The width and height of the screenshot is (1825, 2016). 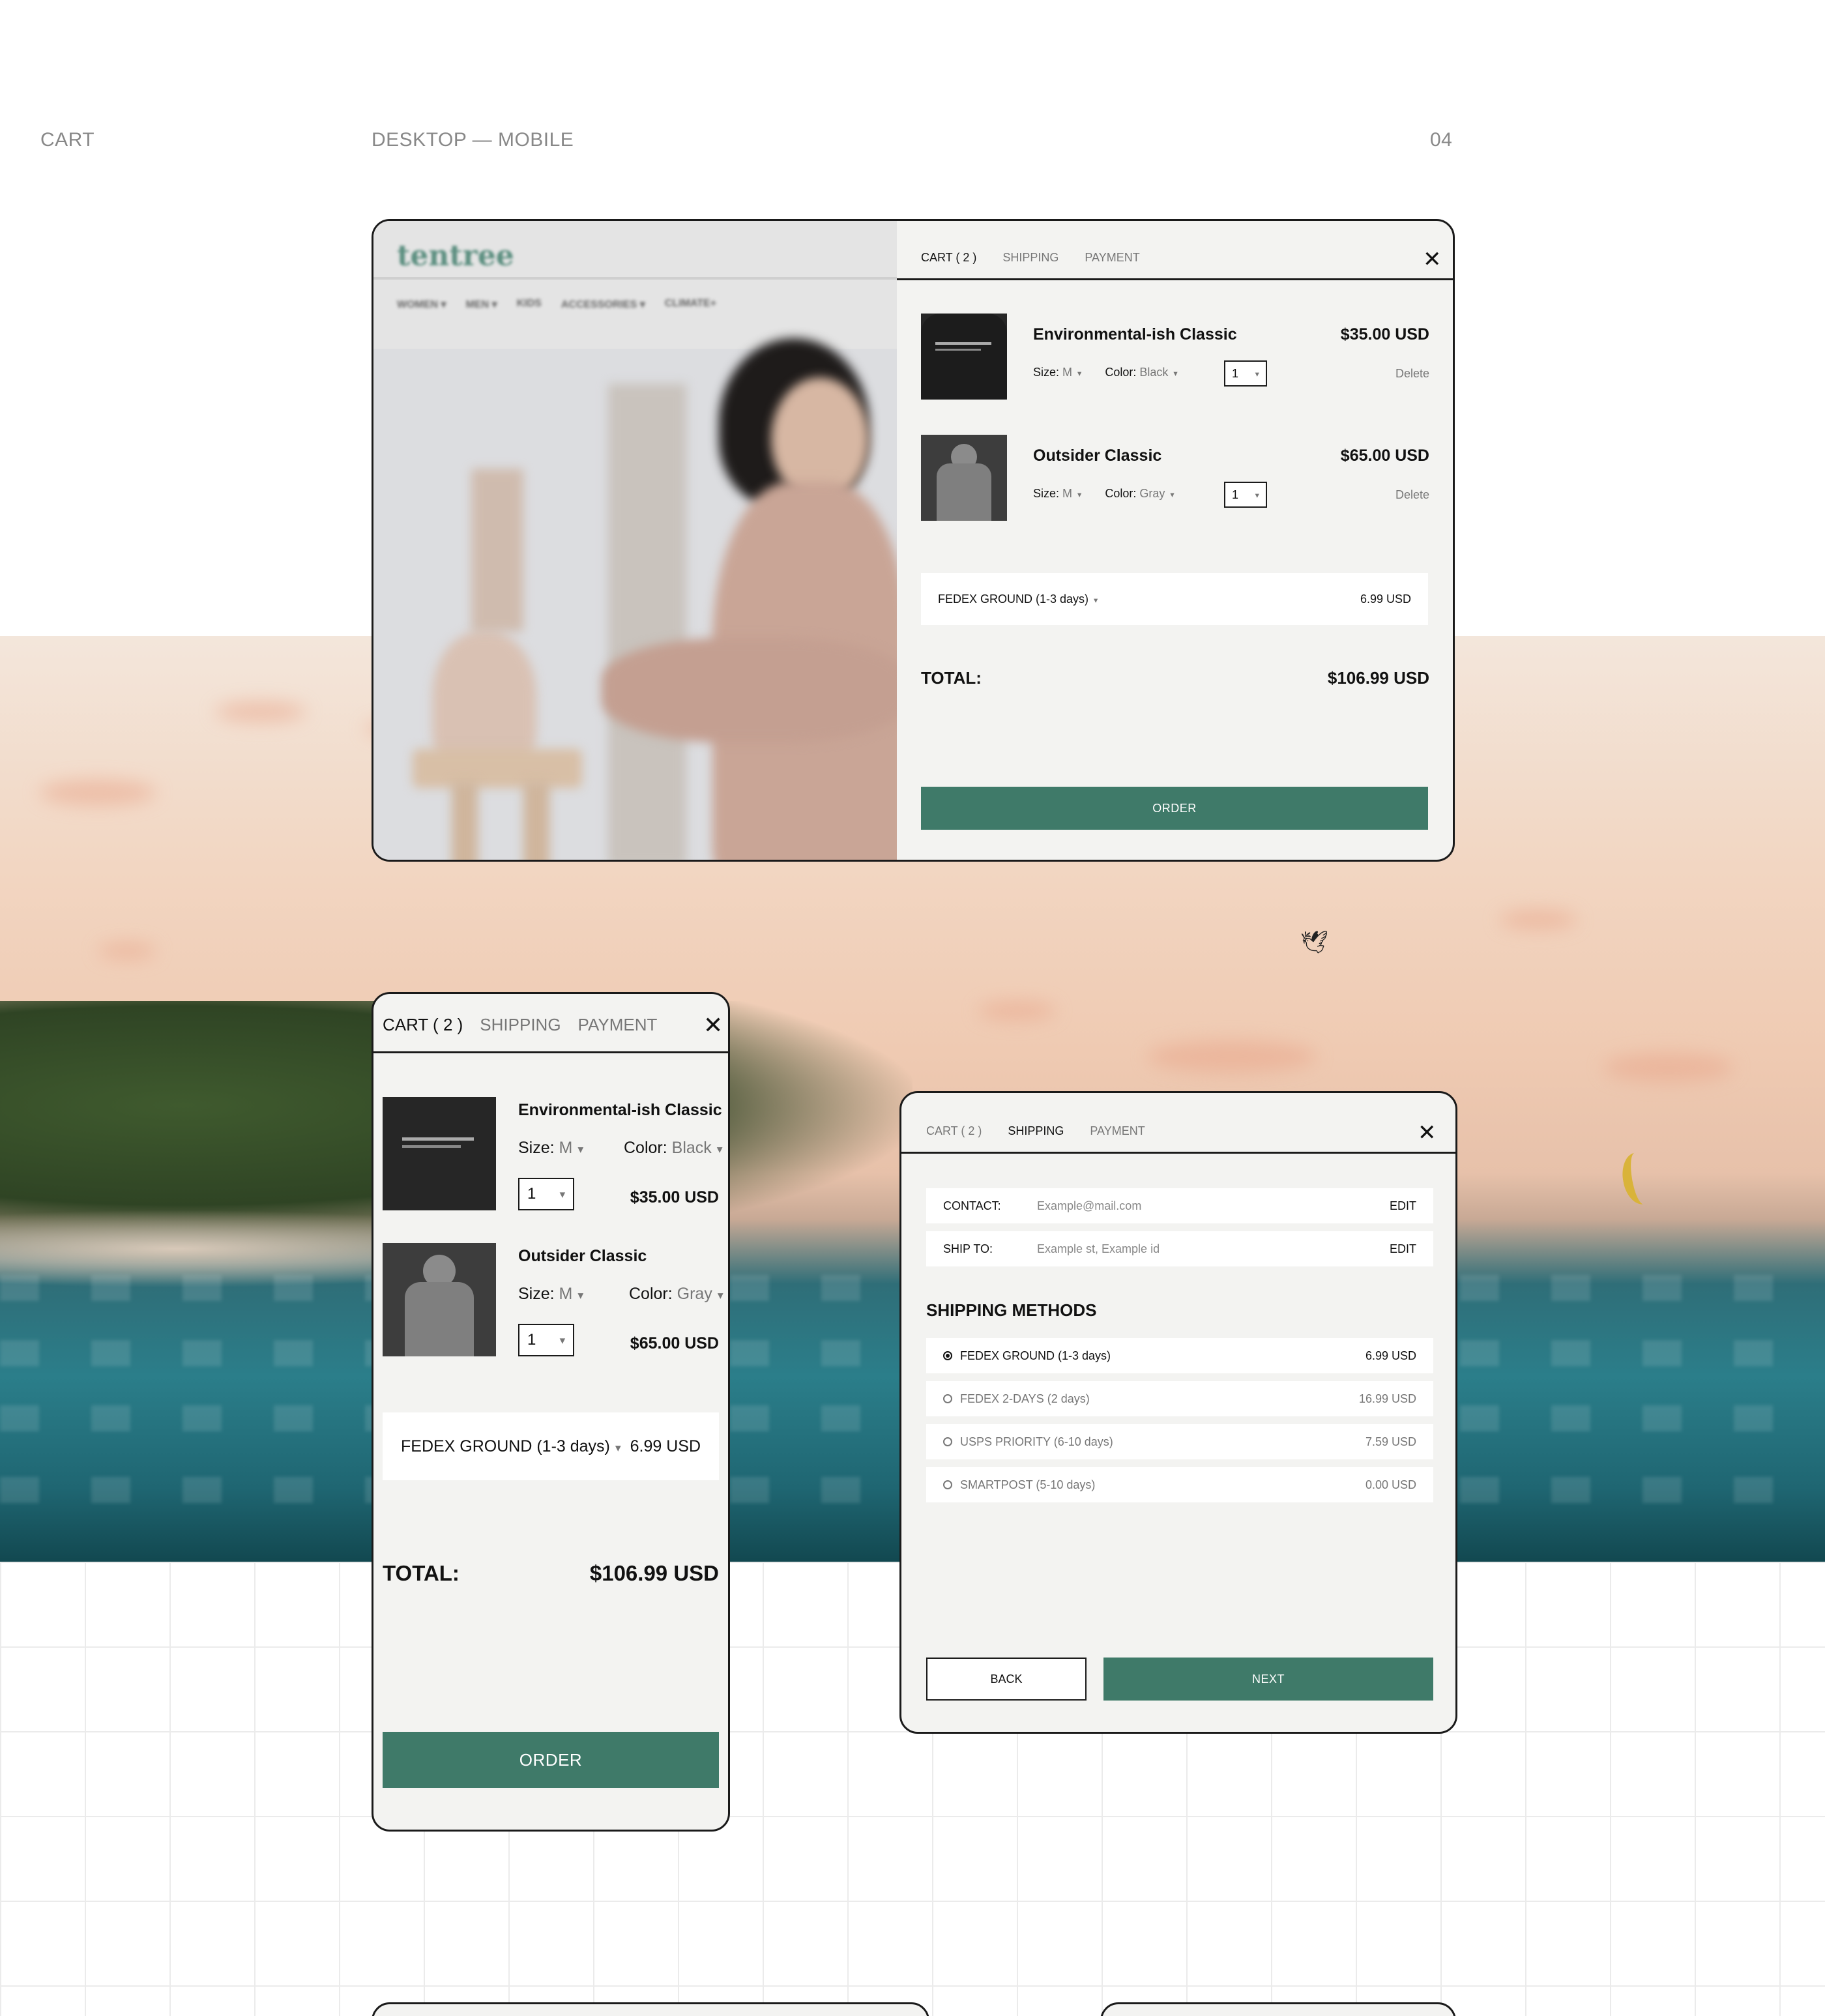 What do you see at coordinates (690, 304) in the screenshot?
I see `nav-item: CLIMATE+` at bounding box center [690, 304].